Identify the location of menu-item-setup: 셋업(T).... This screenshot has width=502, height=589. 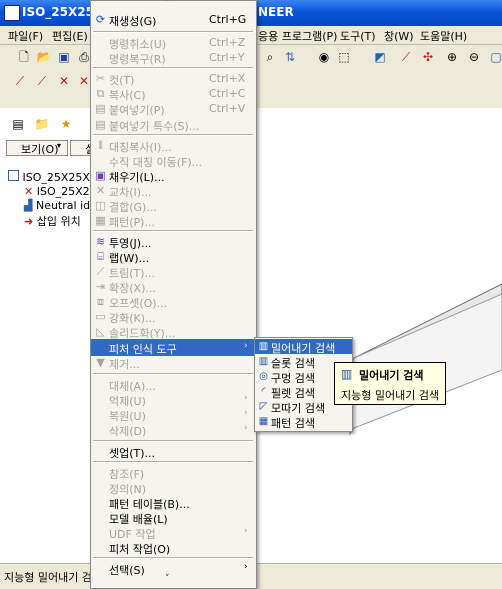
(173, 451).